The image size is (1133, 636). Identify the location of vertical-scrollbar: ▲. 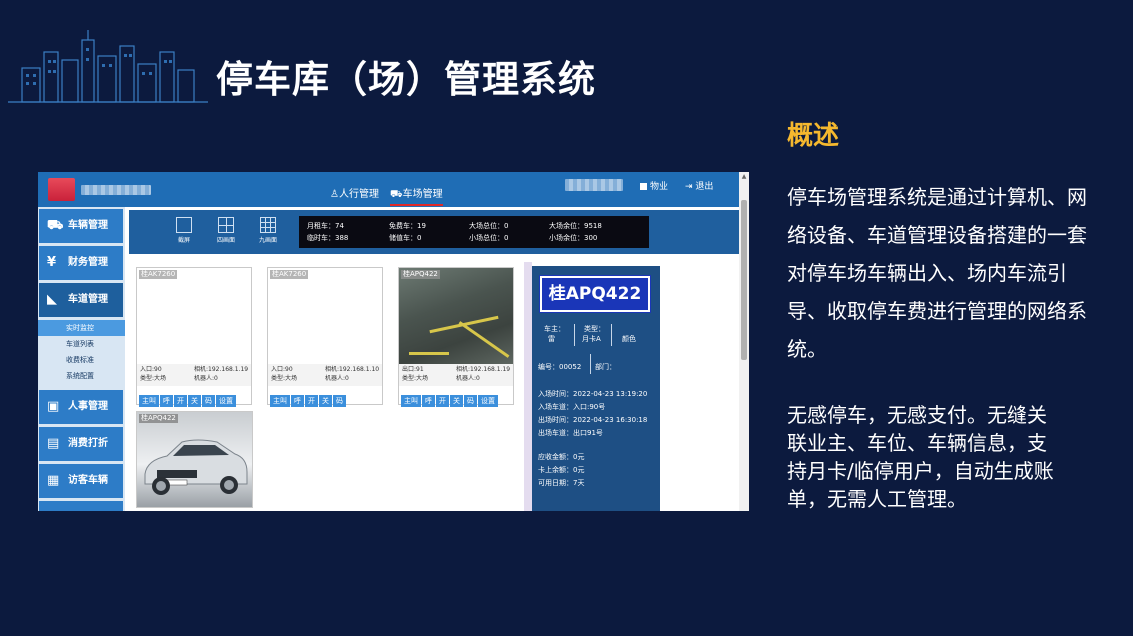
(744, 341).